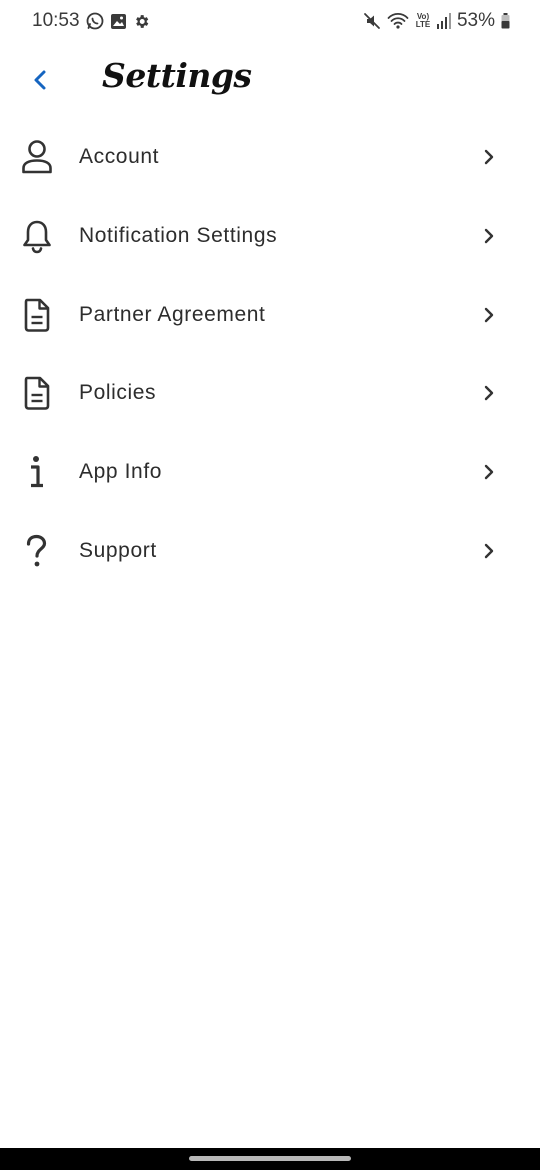  I want to click on settings-item-label: Policies, so click(118, 393).